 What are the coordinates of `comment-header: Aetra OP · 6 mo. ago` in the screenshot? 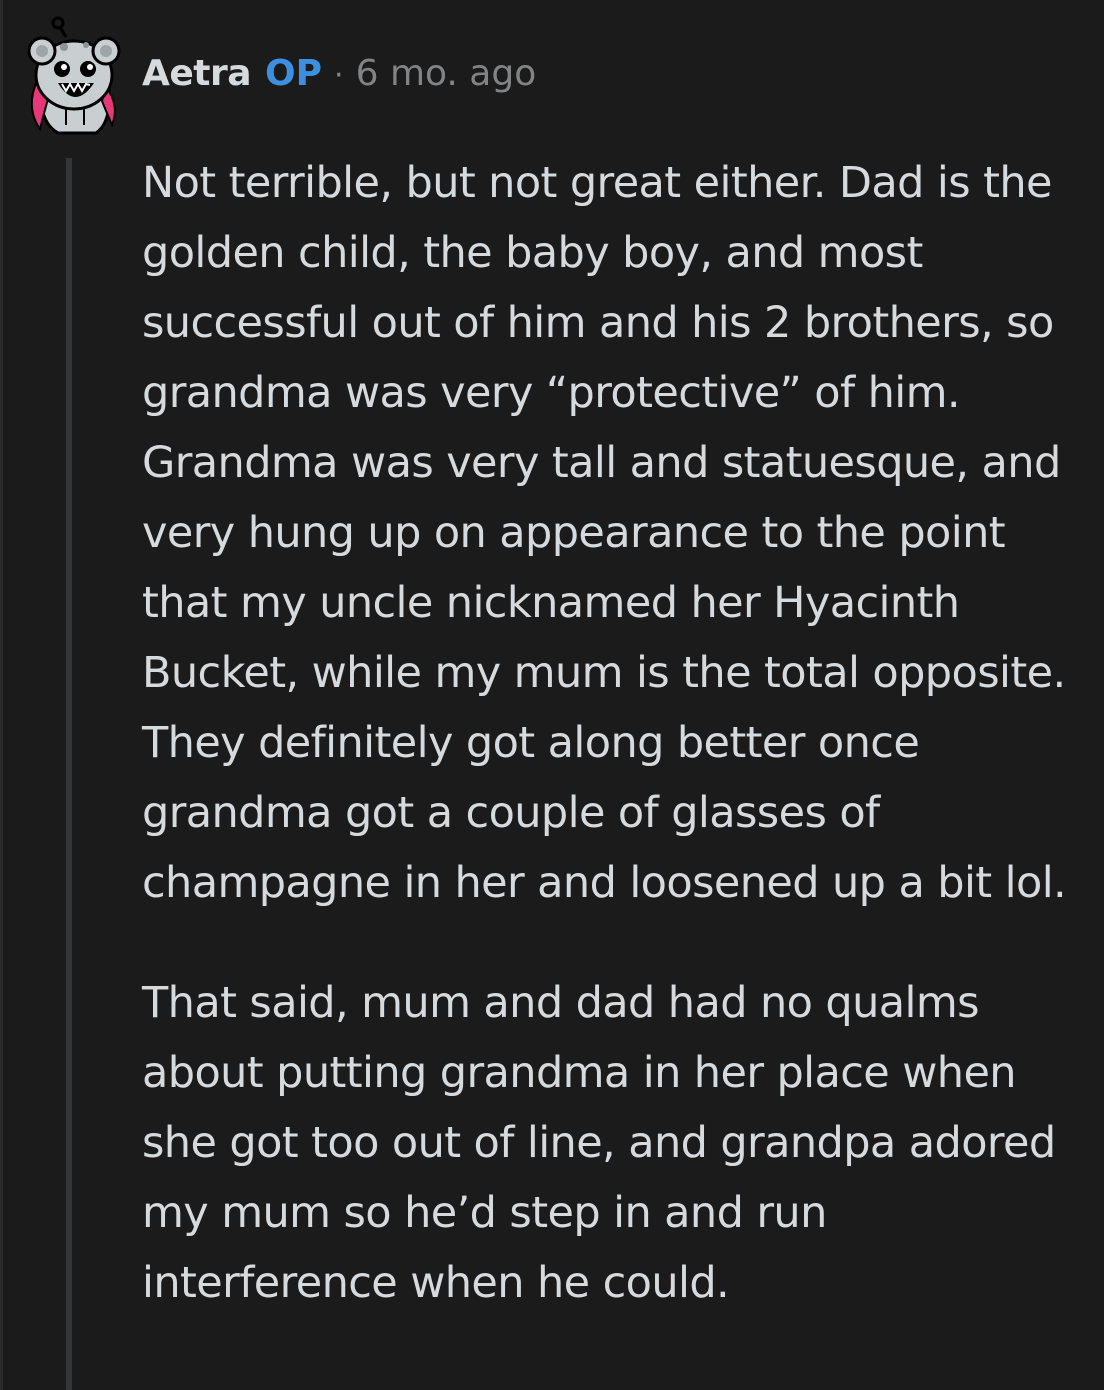 It's located at (279, 75).